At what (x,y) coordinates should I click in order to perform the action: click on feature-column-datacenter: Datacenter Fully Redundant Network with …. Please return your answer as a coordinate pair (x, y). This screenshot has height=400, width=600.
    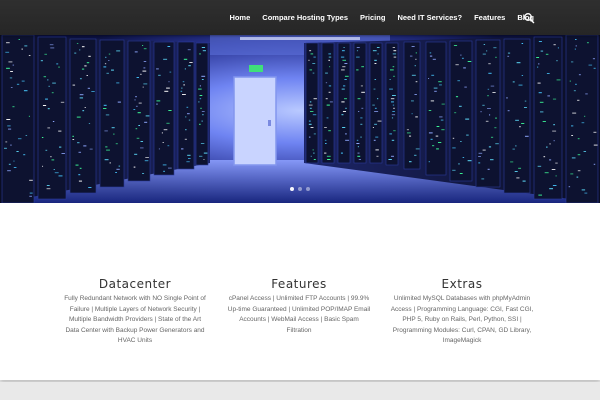
    Looking at the image, I should click on (135, 312).